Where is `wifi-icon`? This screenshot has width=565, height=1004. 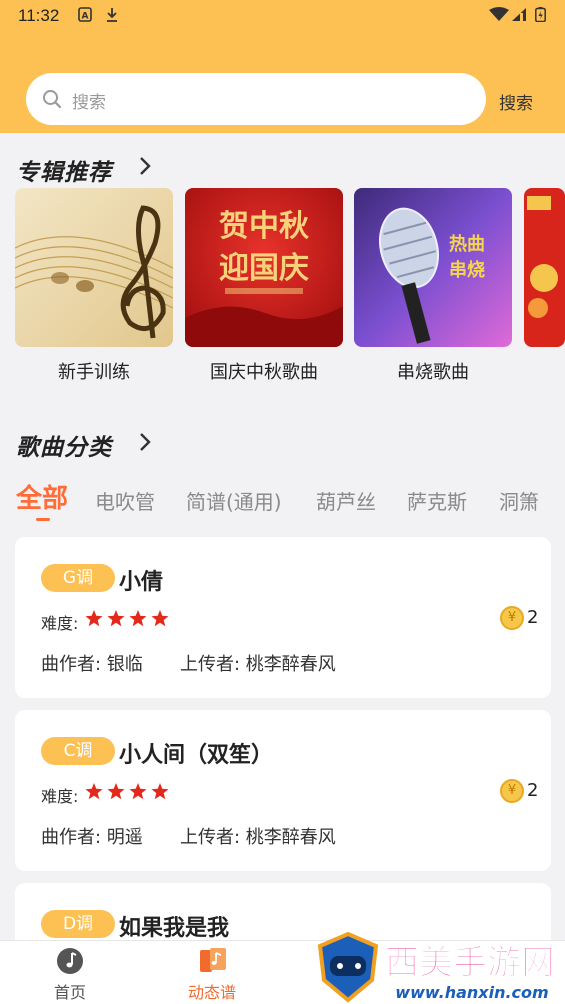 wifi-icon is located at coordinates (499, 14).